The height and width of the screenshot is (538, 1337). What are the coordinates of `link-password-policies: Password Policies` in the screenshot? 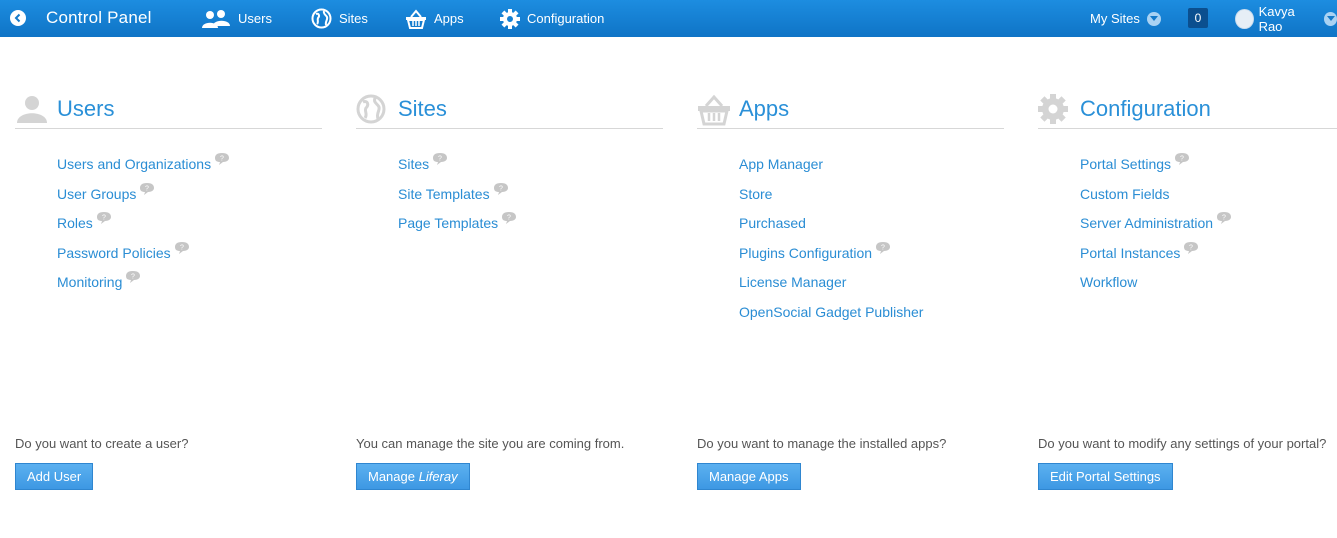 It's located at (114, 253).